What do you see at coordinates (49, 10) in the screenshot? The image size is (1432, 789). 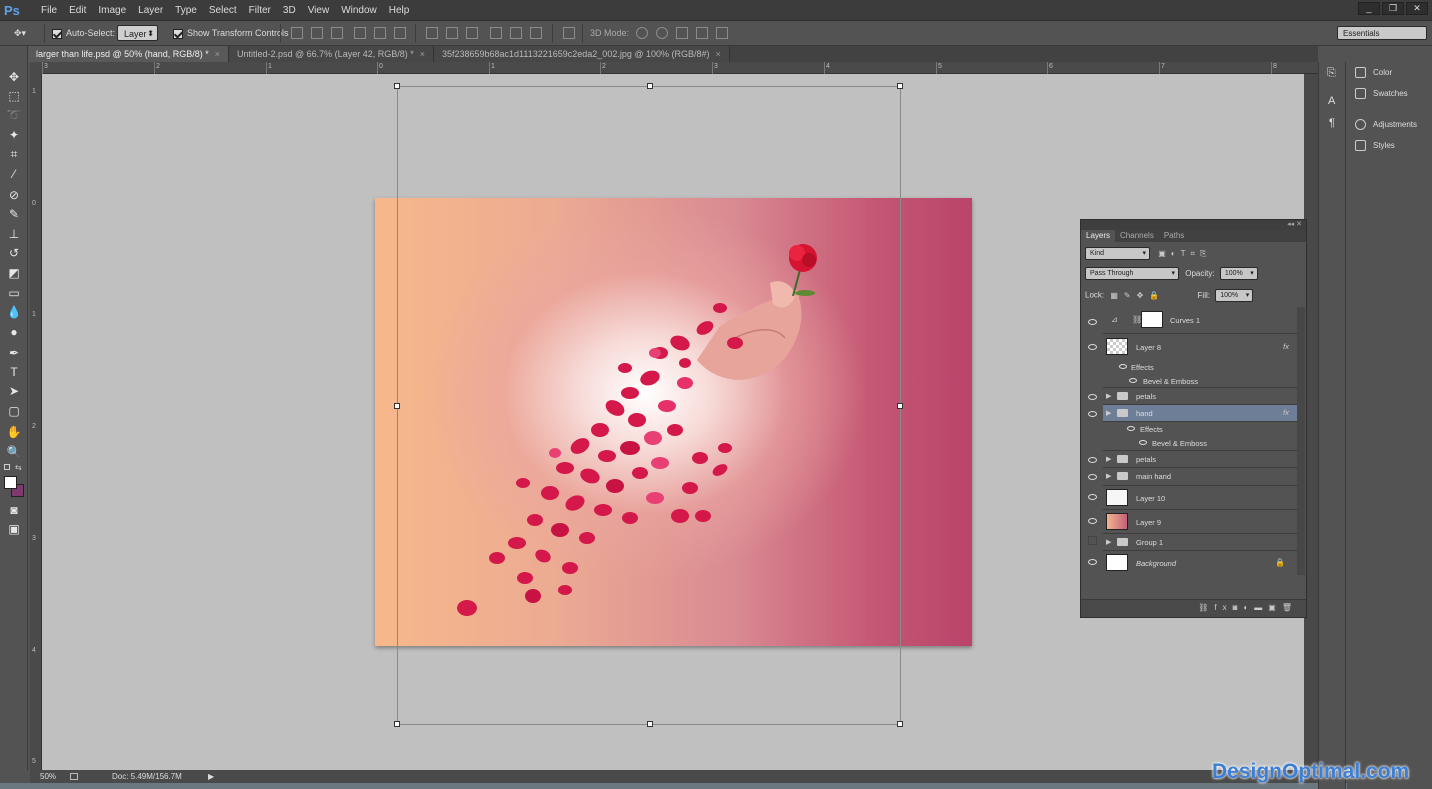 I see `menu-file: File` at bounding box center [49, 10].